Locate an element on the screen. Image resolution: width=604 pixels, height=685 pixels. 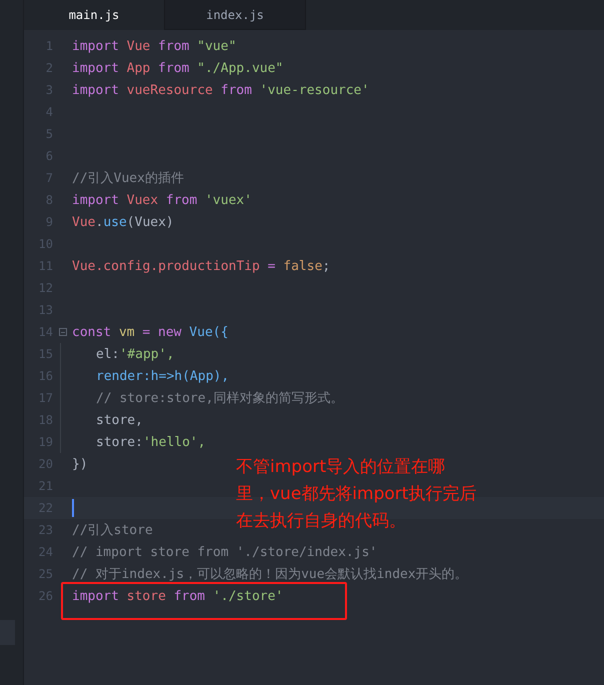
code-token: "vue" is located at coordinates (216, 46).